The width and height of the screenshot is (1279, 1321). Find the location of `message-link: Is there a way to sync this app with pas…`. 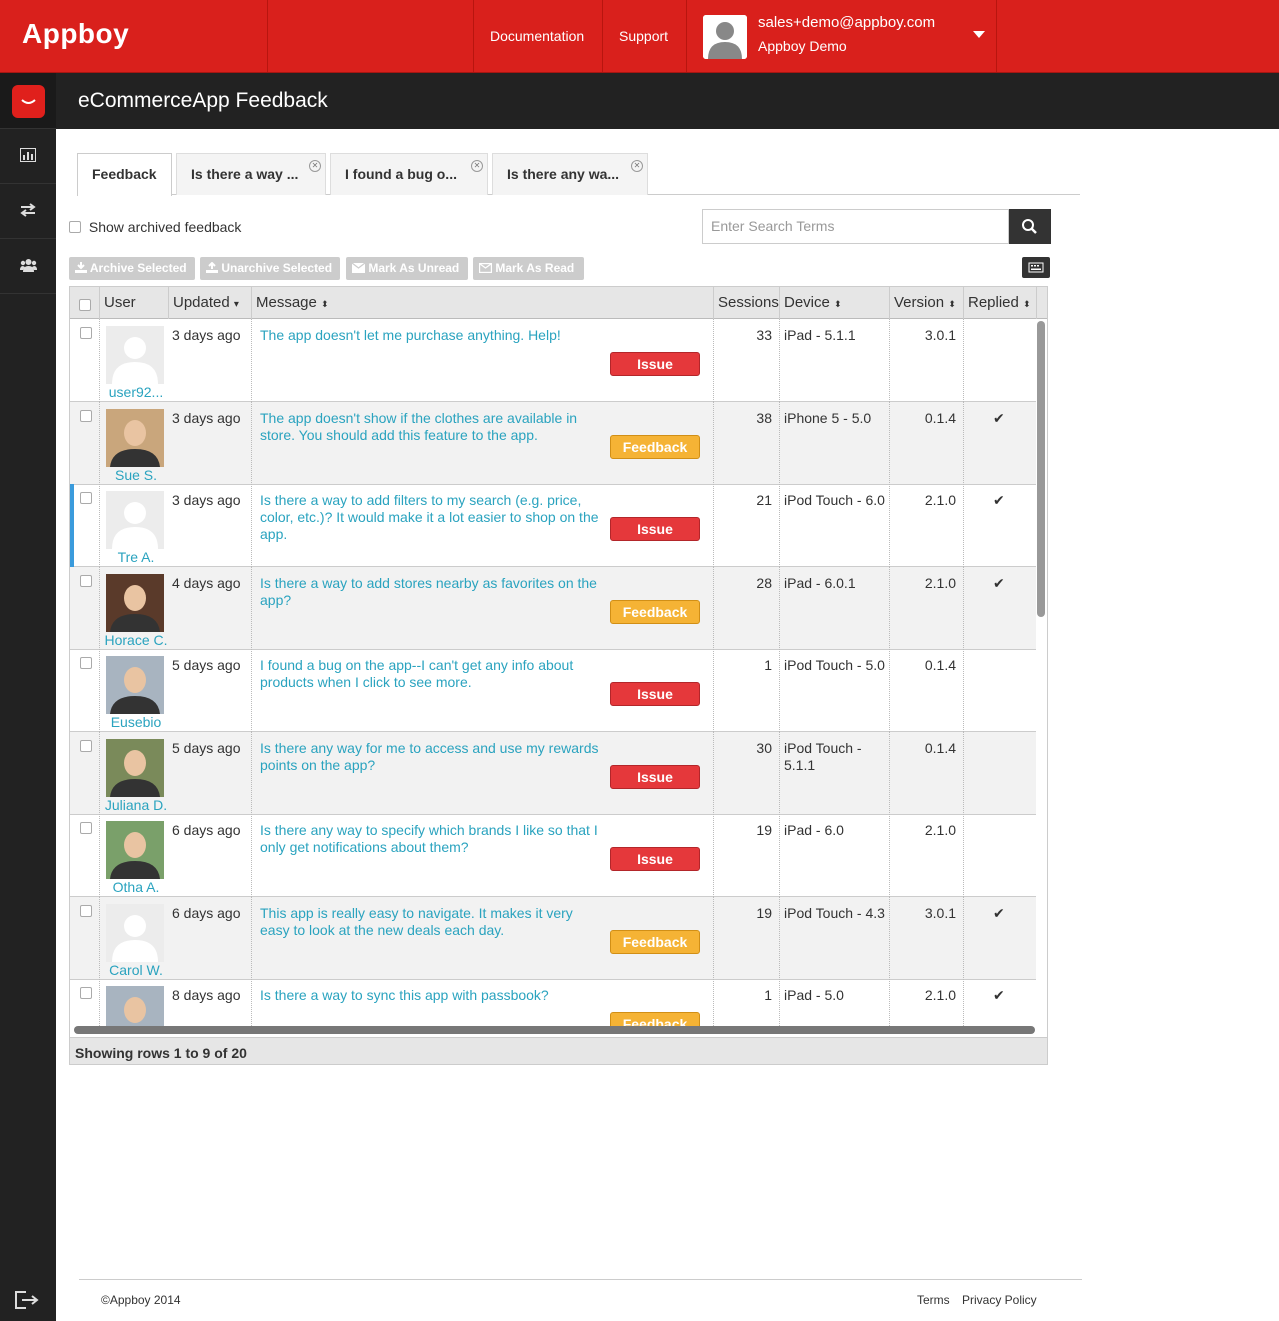

message-link: Is there a way to sync this app with pas… is located at coordinates (432, 995).